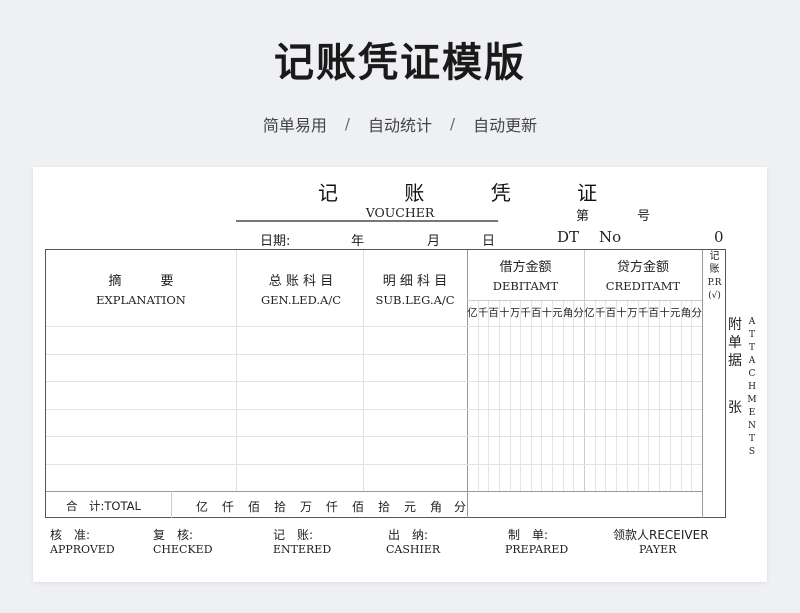  I want to click on ledger-header: 总 账 科 目 GEN.LED.A/C, so click(301, 288).